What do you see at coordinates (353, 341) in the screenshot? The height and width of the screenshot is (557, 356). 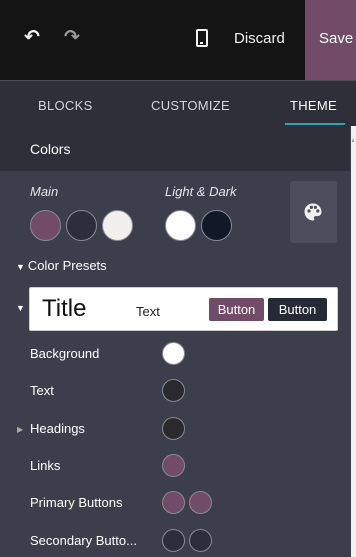 I see `scrollbar` at bounding box center [353, 341].